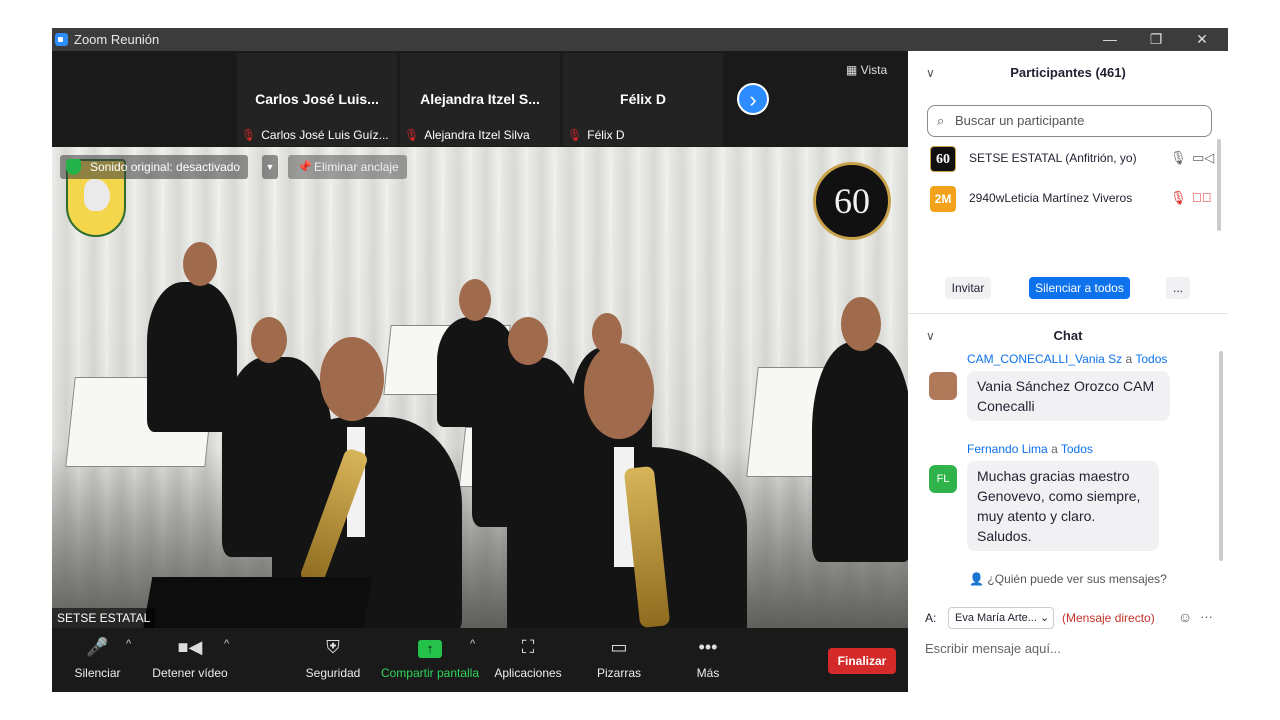 The height and width of the screenshot is (720, 1280). Describe the element at coordinates (1178, 158) in the screenshot. I see `microphone-icon: 🎙` at that location.